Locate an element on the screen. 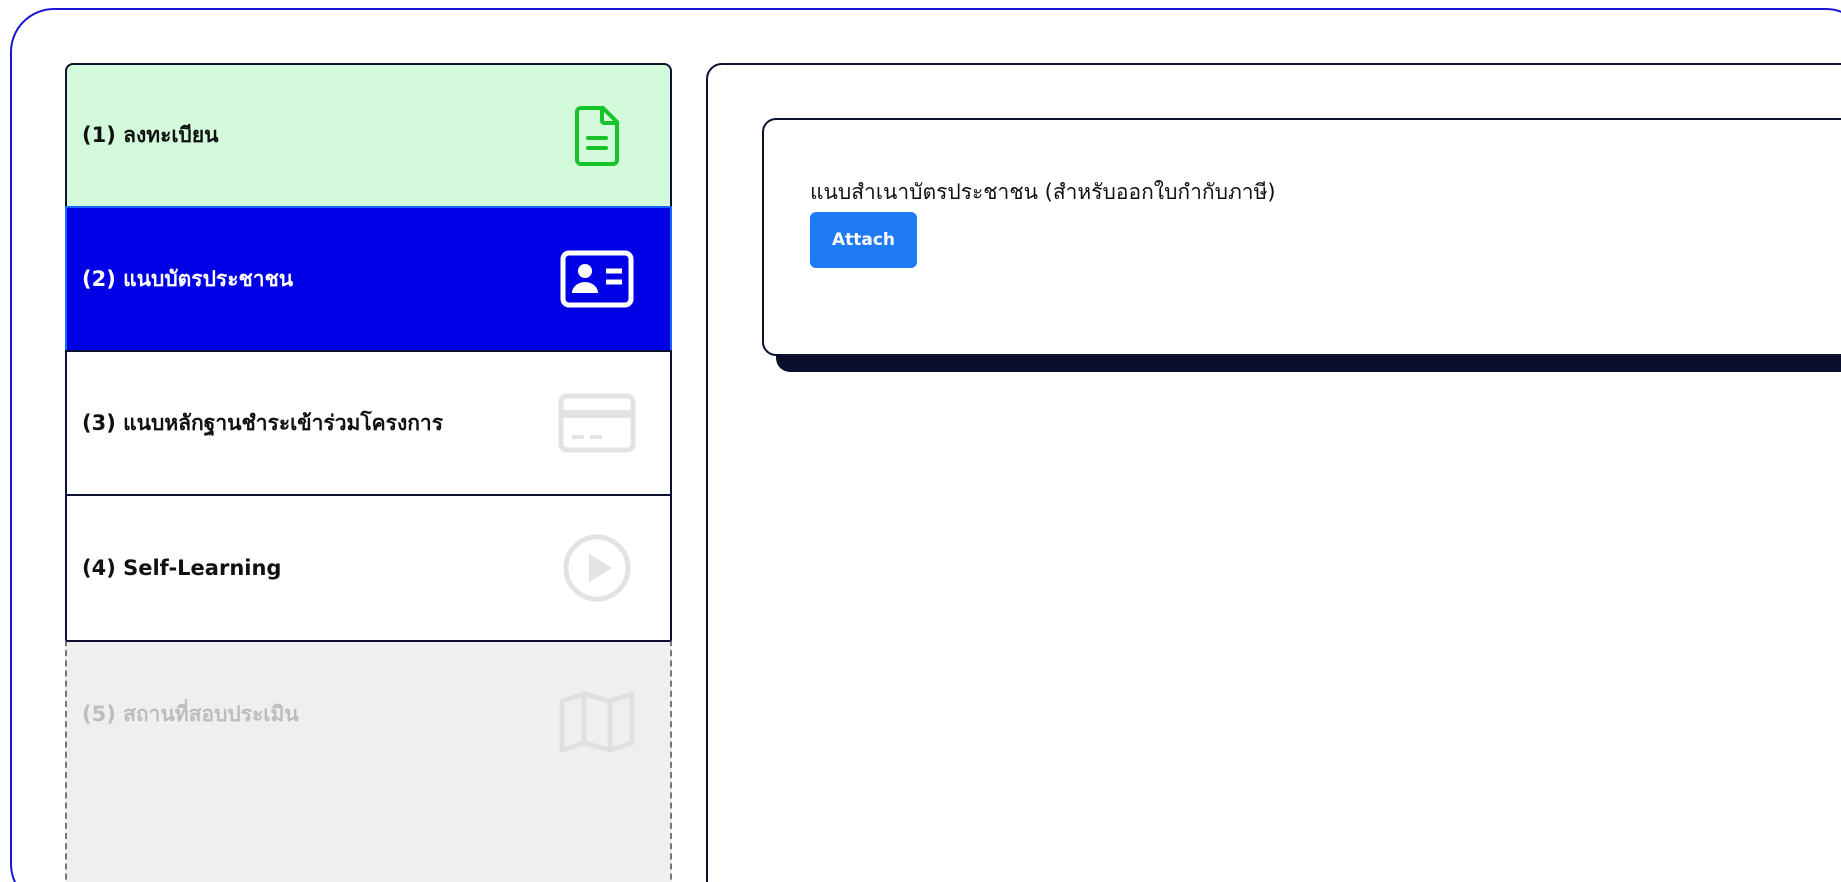 The height and width of the screenshot is (882, 1841). play-circle-icon is located at coordinates (597, 568).